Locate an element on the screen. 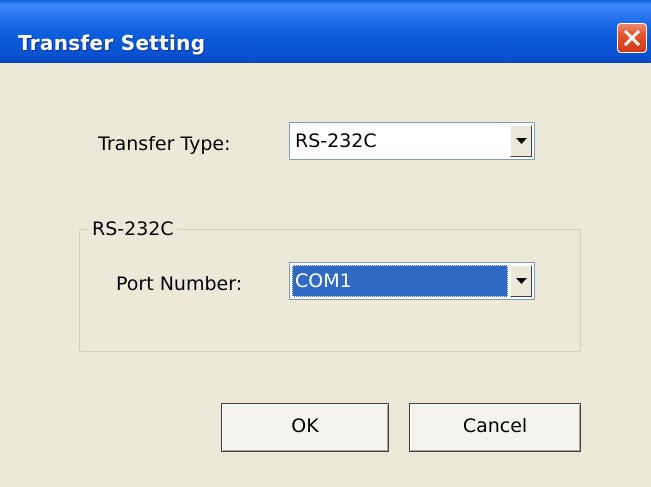 This screenshot has height=487, width=651. close-icon is located at coordinates (632, 38).